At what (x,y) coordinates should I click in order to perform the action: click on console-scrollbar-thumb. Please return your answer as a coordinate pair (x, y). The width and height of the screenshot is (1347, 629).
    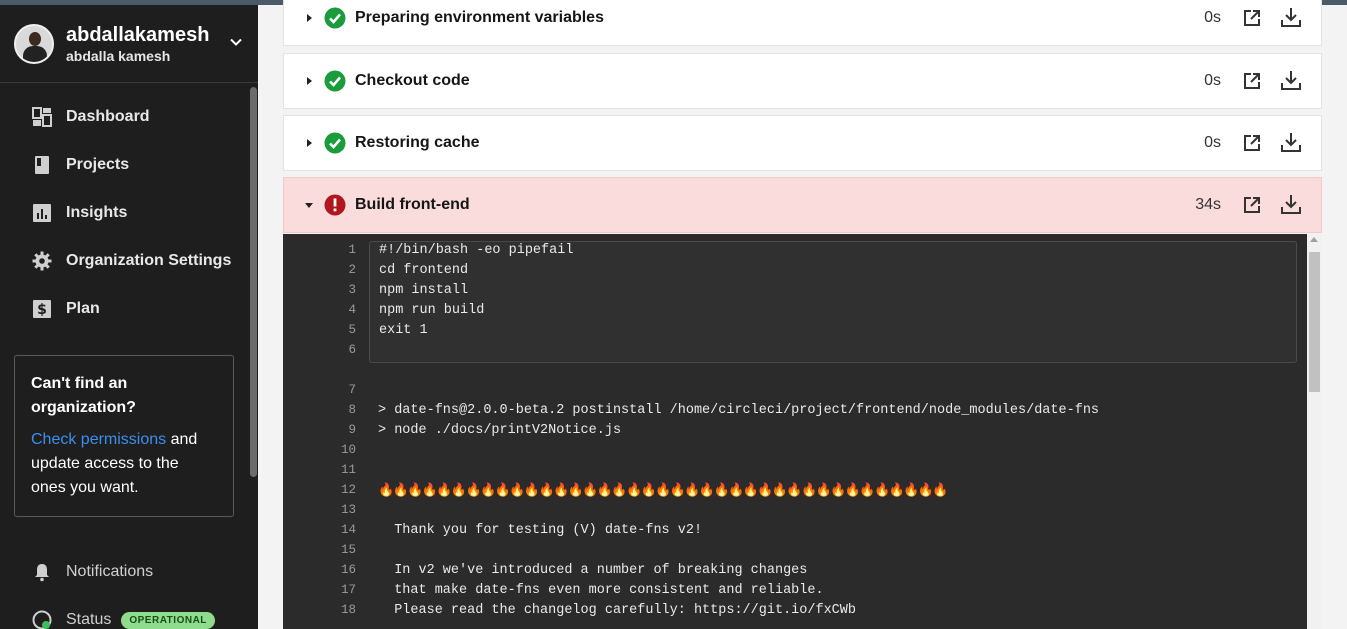
    Looking at the image, I should click on (1314, 322).